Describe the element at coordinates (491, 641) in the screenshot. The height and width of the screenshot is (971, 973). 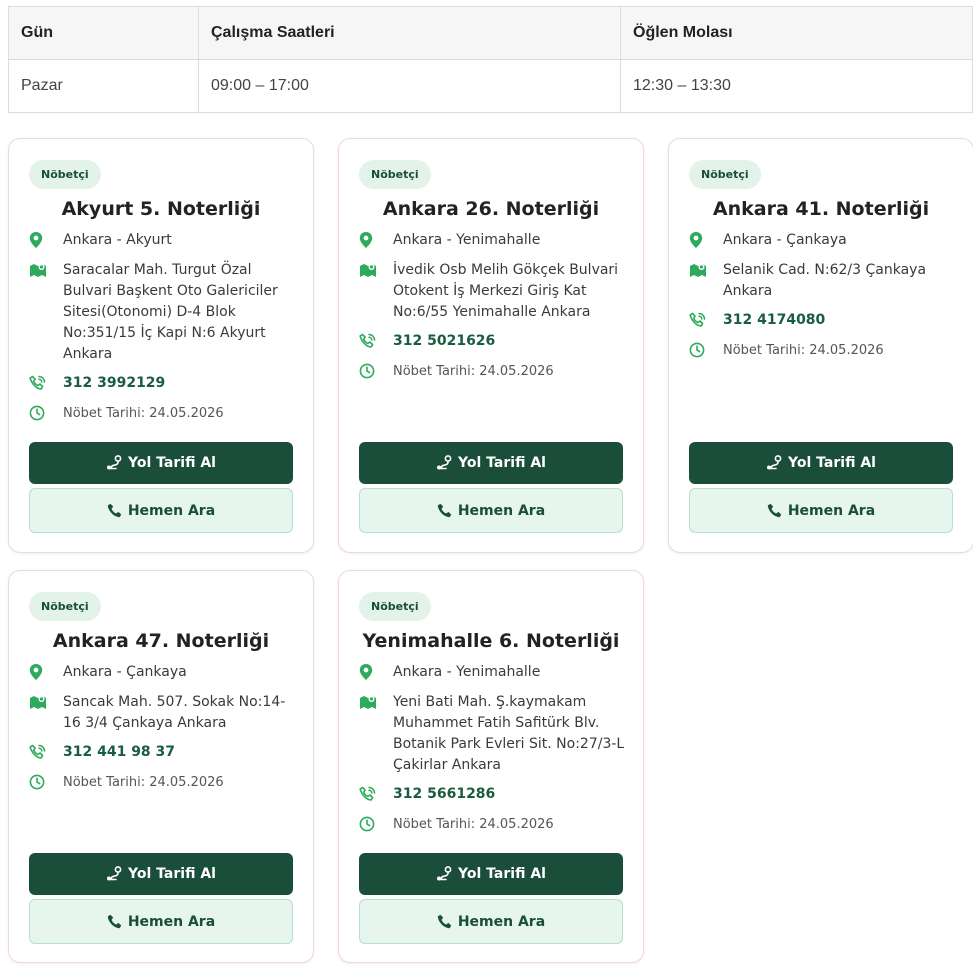
I see `notary-name: Yenimahalle 6. Noterliği` at that location.